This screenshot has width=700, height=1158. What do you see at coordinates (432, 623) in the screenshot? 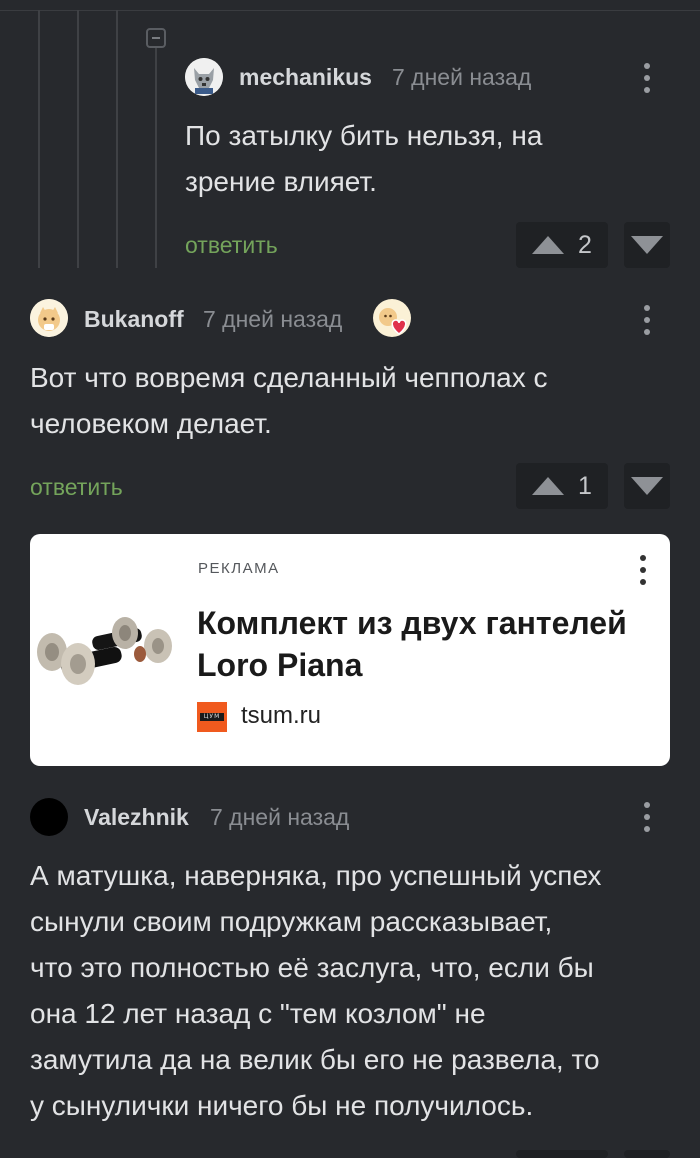
I see `ad-title-line: Комплект из двух гантелей` at bounding box center [432, 623].